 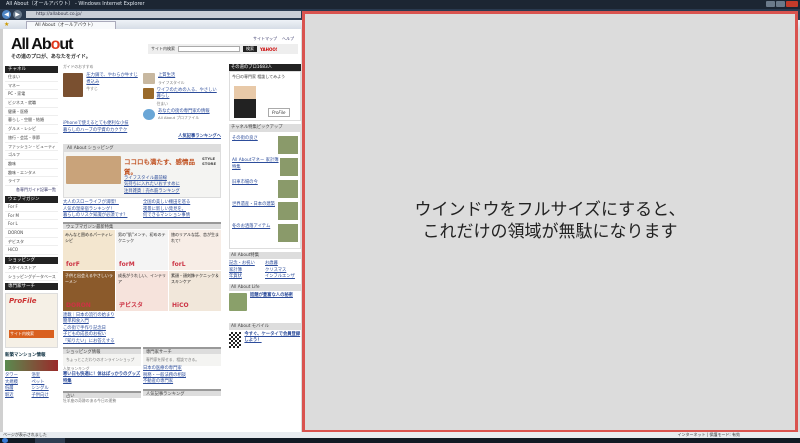 I want to click on sidebar-item-channel: ファッション・ビューティ, so click(x=31, y=147).